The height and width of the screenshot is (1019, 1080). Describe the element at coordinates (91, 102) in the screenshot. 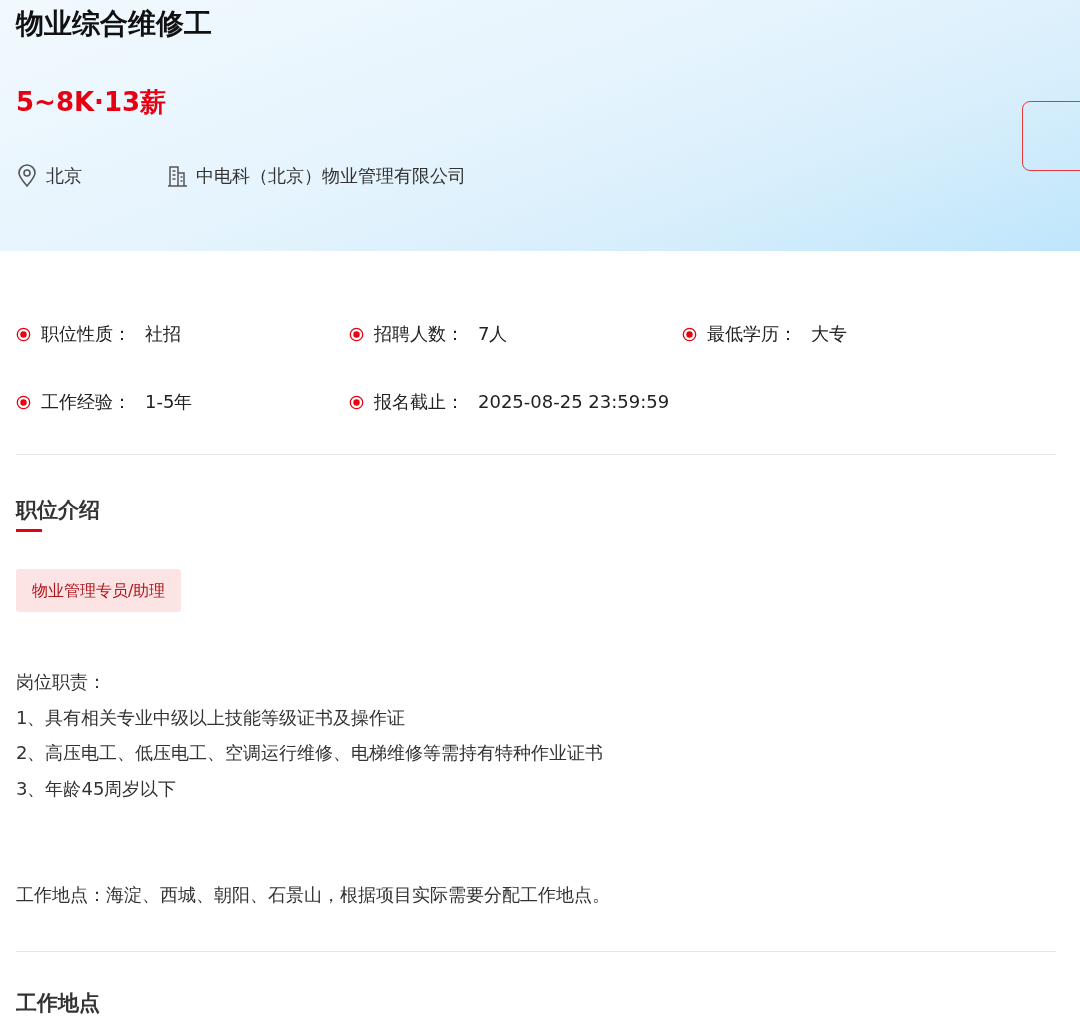

I see `salary: 5~8K·13薪` at that location.